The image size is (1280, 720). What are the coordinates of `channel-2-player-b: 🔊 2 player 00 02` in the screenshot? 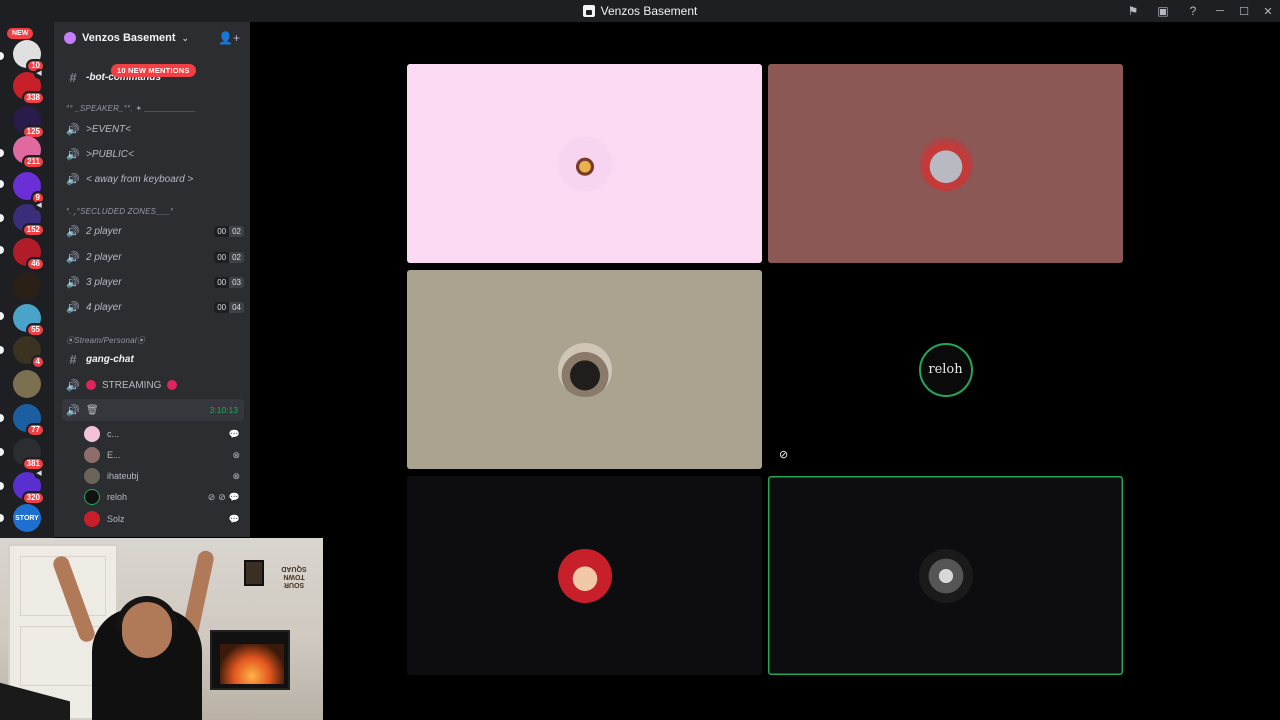 It's located at (153, 257).